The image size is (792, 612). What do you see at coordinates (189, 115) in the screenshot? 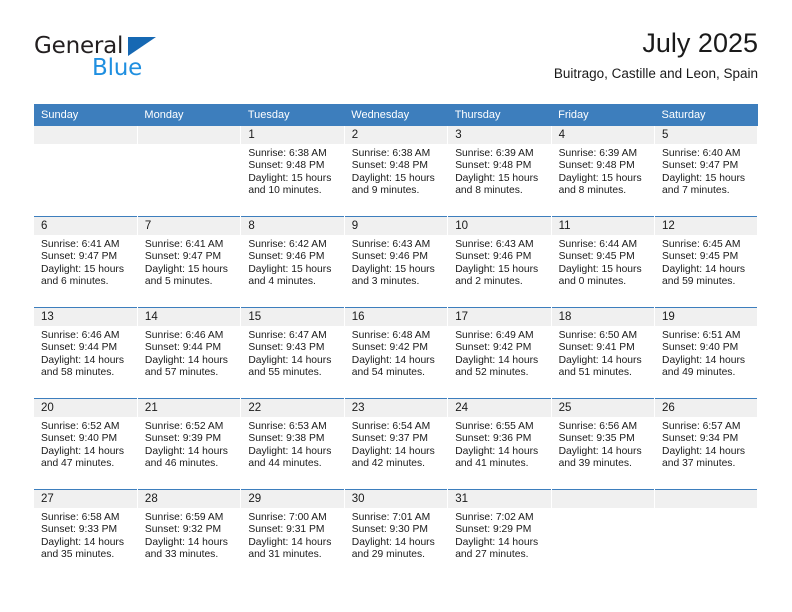
I see `weekday-header-monday: Monday` at bounding box center [189, 115].